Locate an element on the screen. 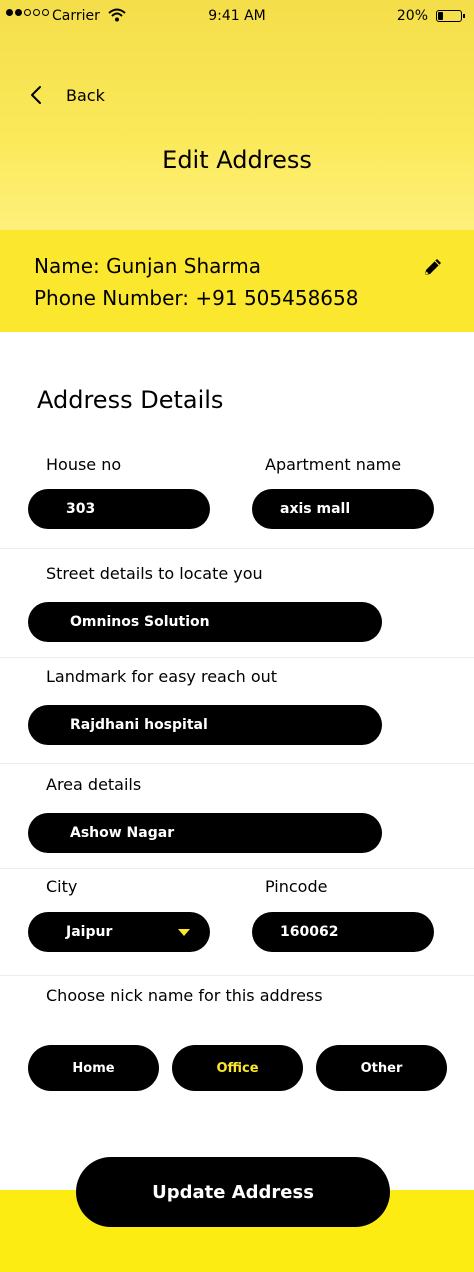  profile-name: Name: Gunjan Sharma is located at coordinates (148, 266).